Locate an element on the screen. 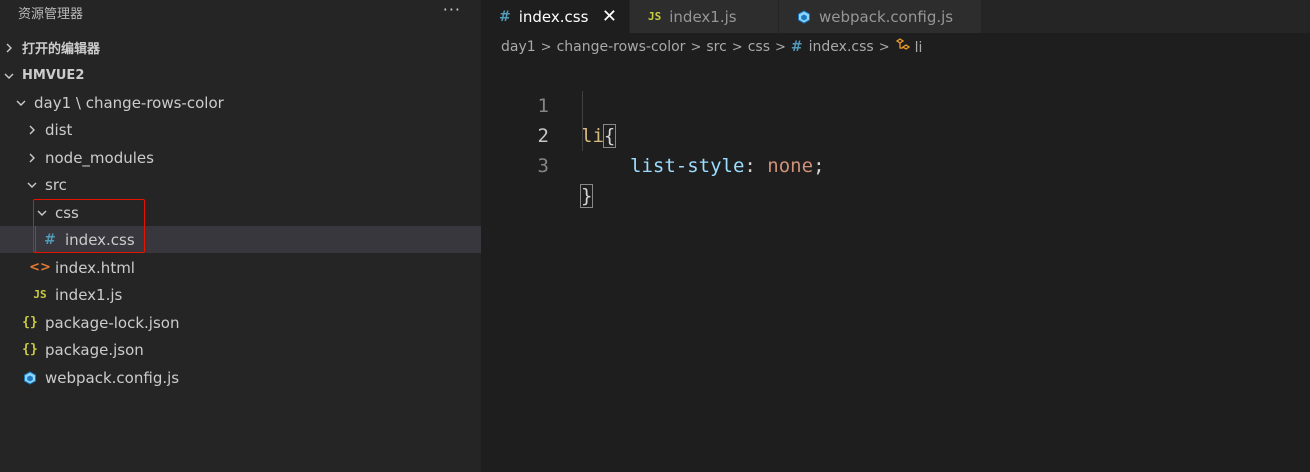 The image size is (1310, 472). breadcrumb-item: src is located at coordinates (716, 47).